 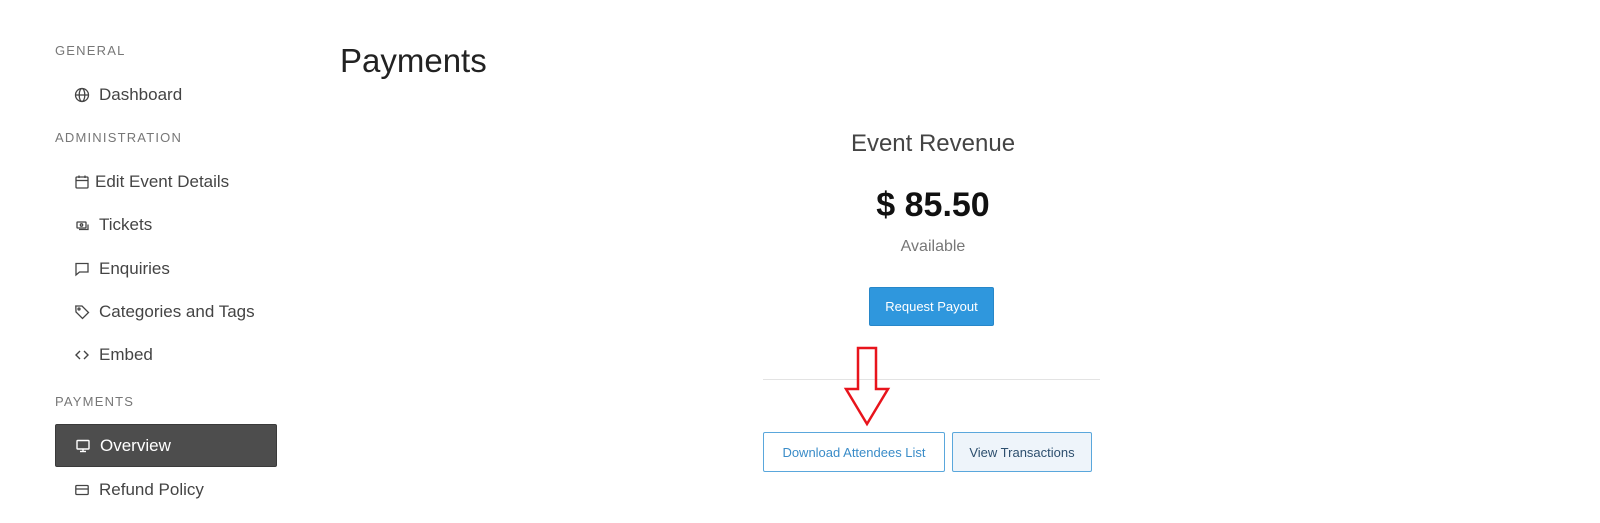 I want to click on sidebar-item-label: Dashboard, so click(x=141, y=94).